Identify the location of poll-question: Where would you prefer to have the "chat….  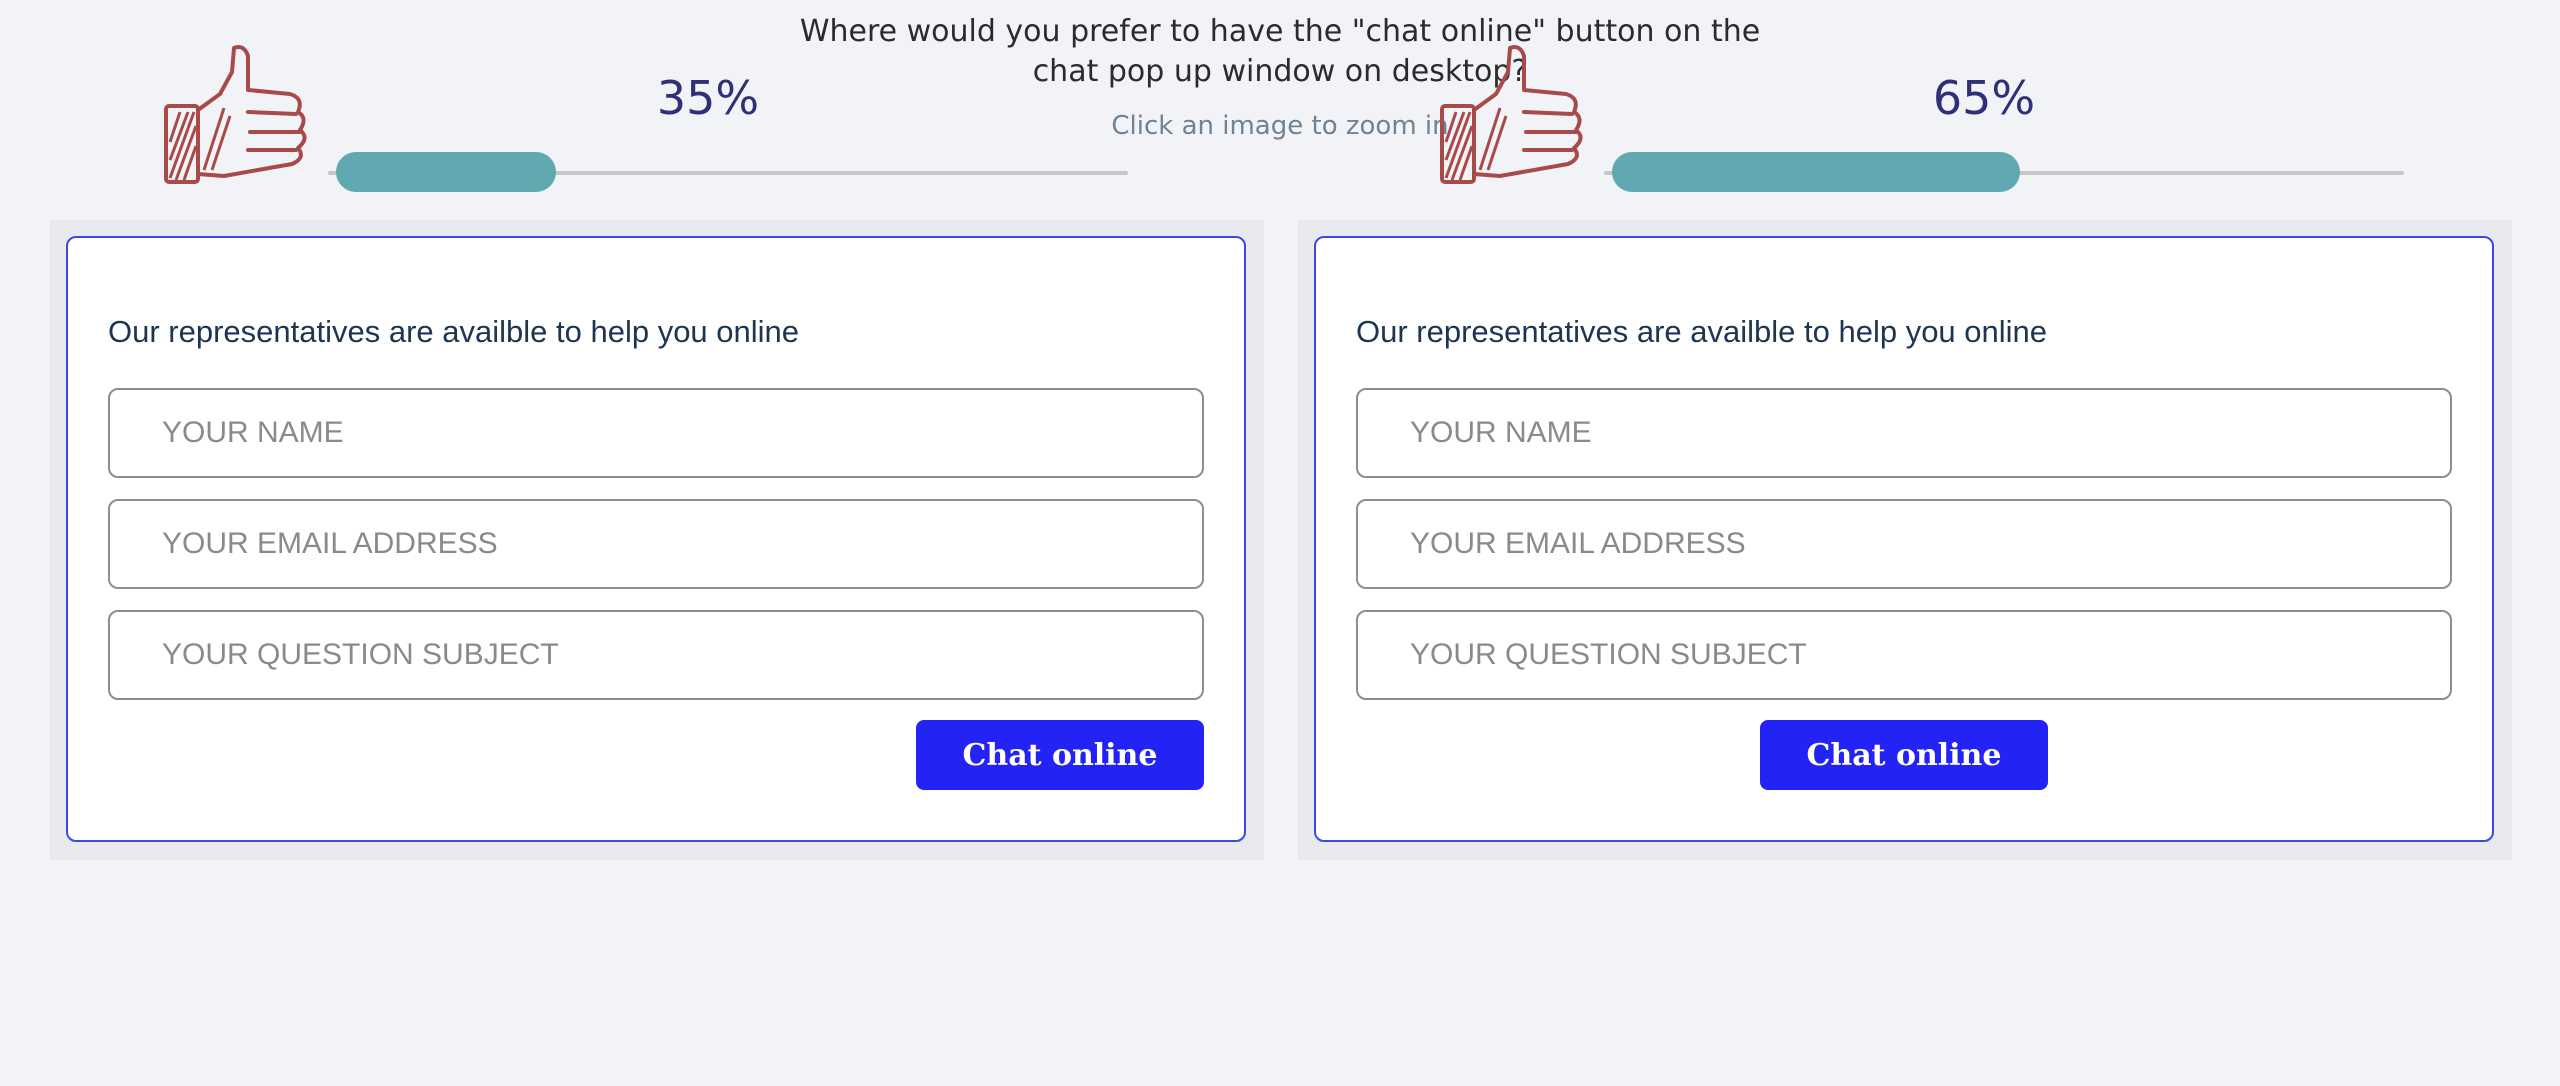
(1280, 51).